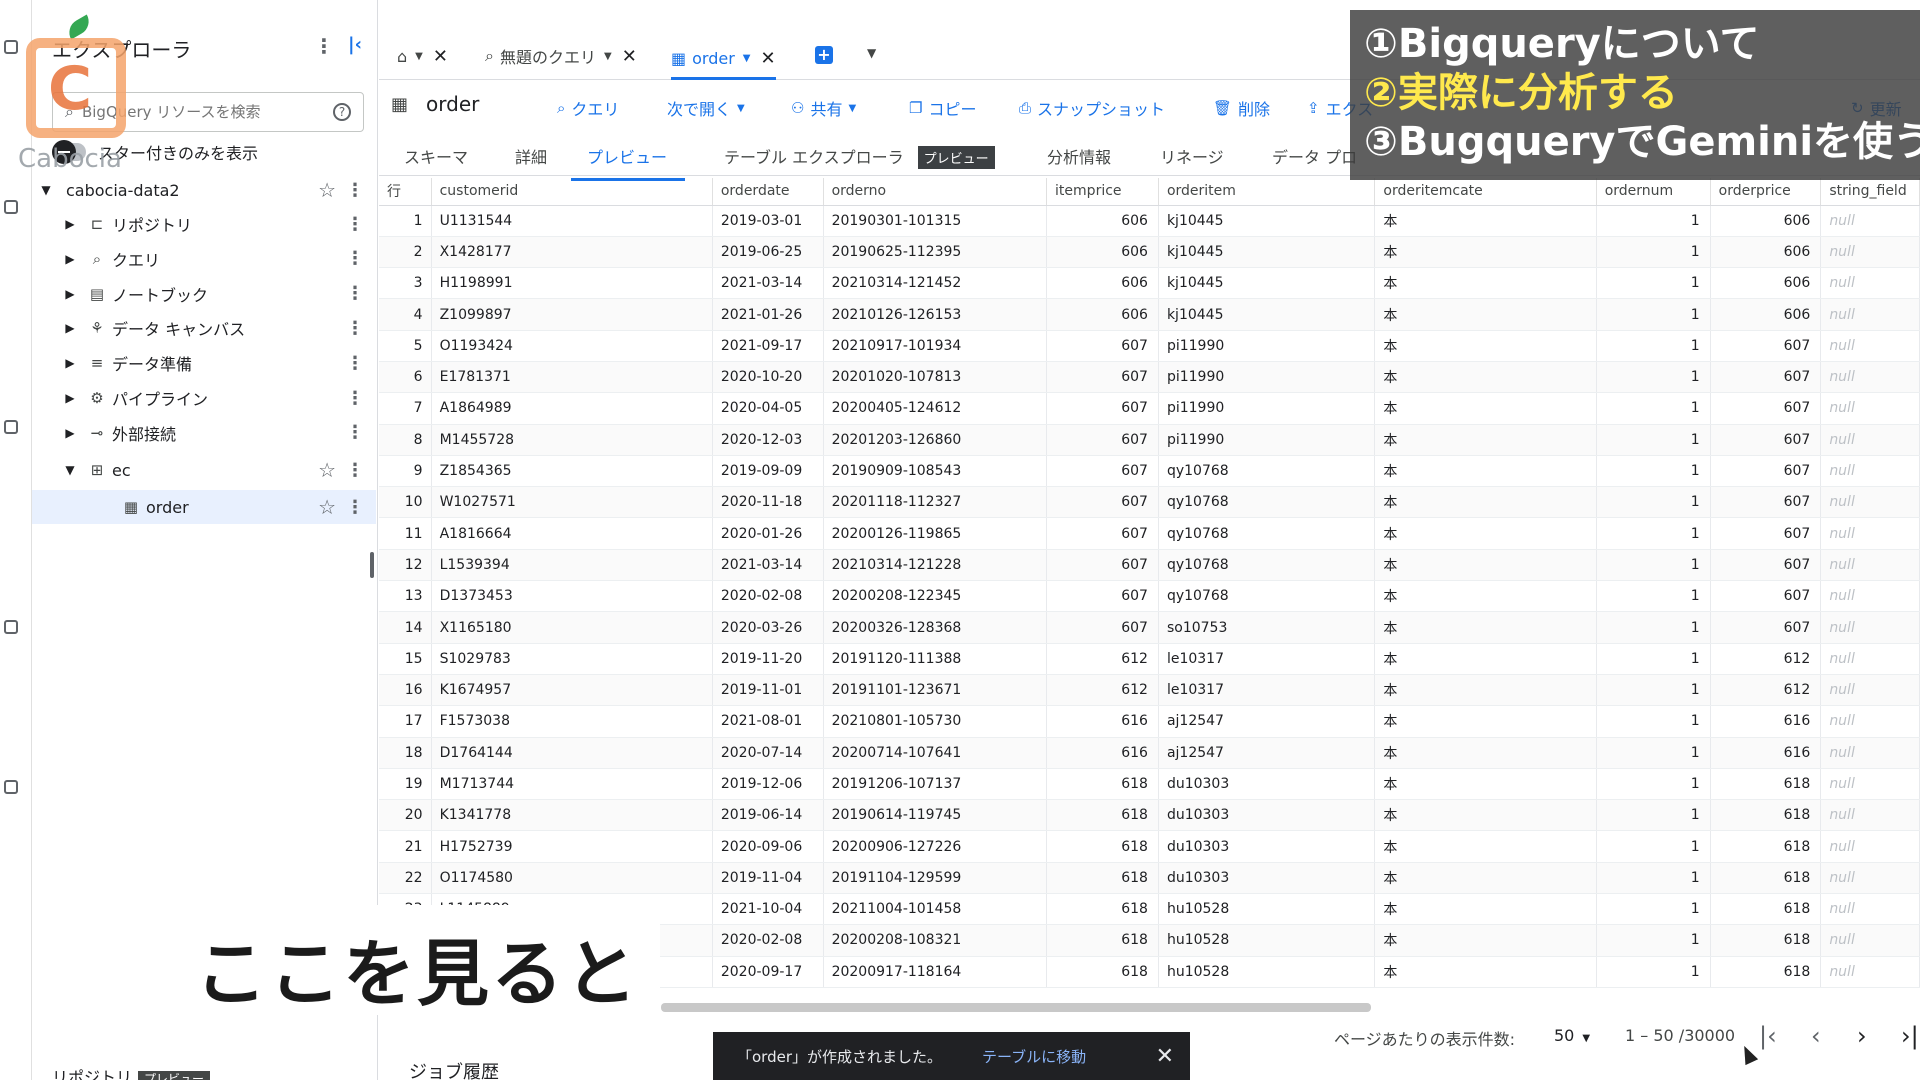  I want to click on table-cell: X1428177, so click(572, 252).